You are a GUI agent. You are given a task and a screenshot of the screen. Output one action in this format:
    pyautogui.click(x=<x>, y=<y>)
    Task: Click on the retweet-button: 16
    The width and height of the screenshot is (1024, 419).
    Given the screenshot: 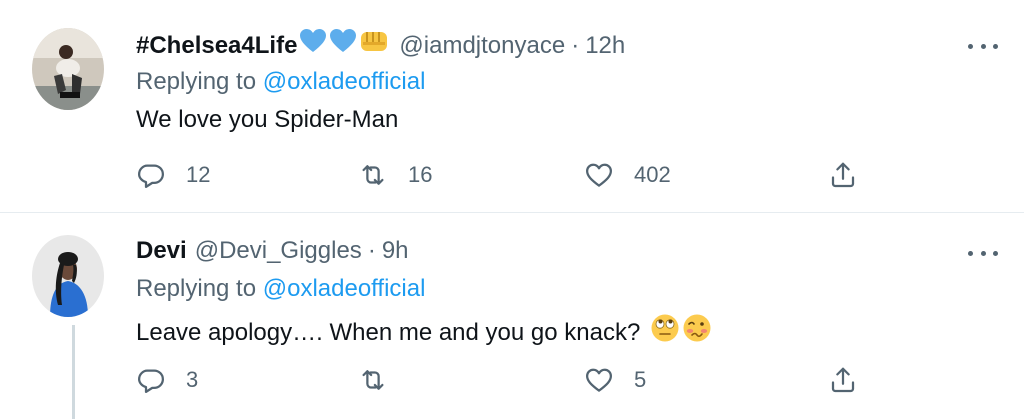 What is the action you would take?
    pyautogui.click(x=395, y=175)
    